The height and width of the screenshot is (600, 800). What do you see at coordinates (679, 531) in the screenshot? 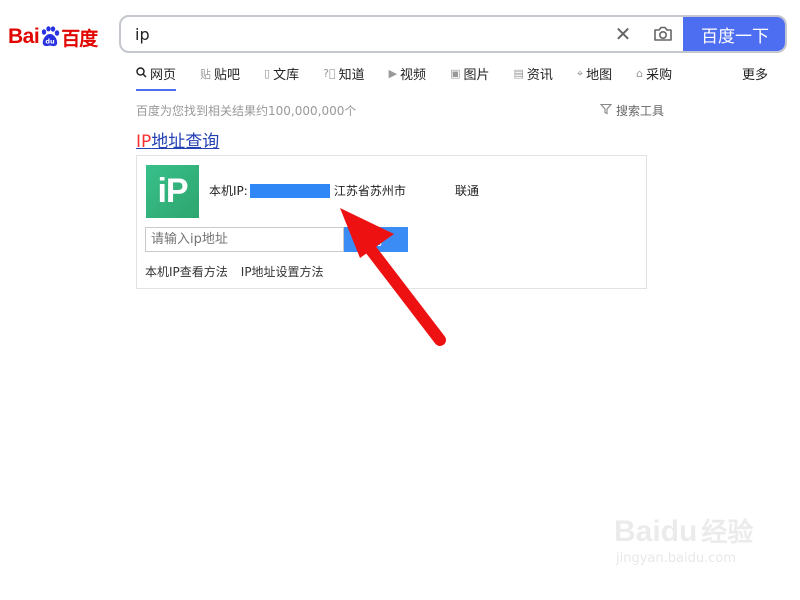
I see `watermark-paw: du` at bounding box center [679, 531].